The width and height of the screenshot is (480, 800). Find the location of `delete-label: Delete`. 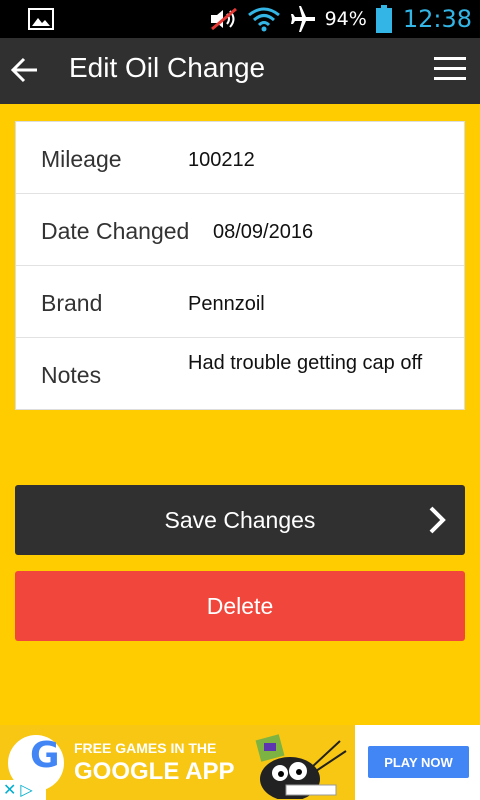

delete-label: Delete is located at coordinates (240, 605).